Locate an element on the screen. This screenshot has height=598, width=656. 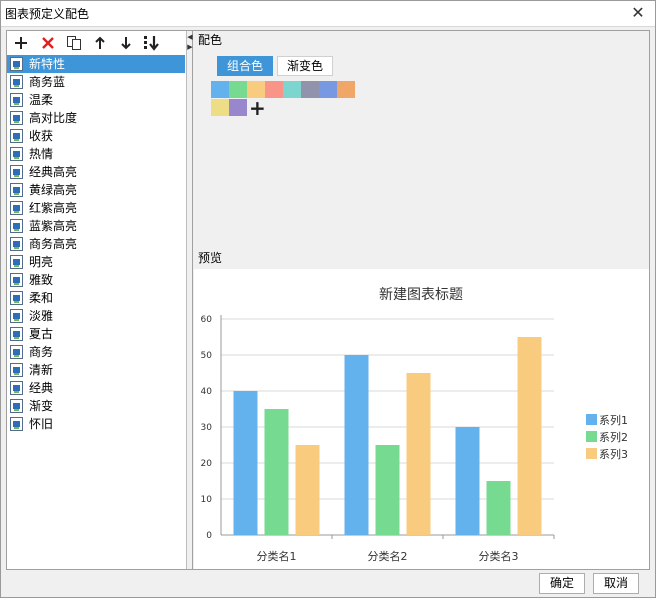
add-color-button: + is located at coordinates (257, 108).